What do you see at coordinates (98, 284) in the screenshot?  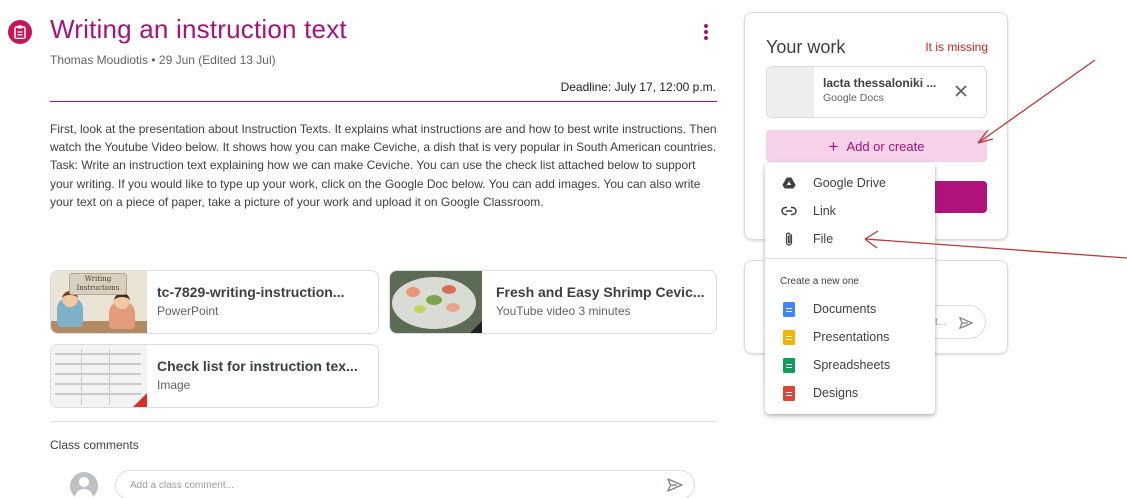 I see `thumbnail-banner-text: Writing Instructions` at bounding box center [98, 284].